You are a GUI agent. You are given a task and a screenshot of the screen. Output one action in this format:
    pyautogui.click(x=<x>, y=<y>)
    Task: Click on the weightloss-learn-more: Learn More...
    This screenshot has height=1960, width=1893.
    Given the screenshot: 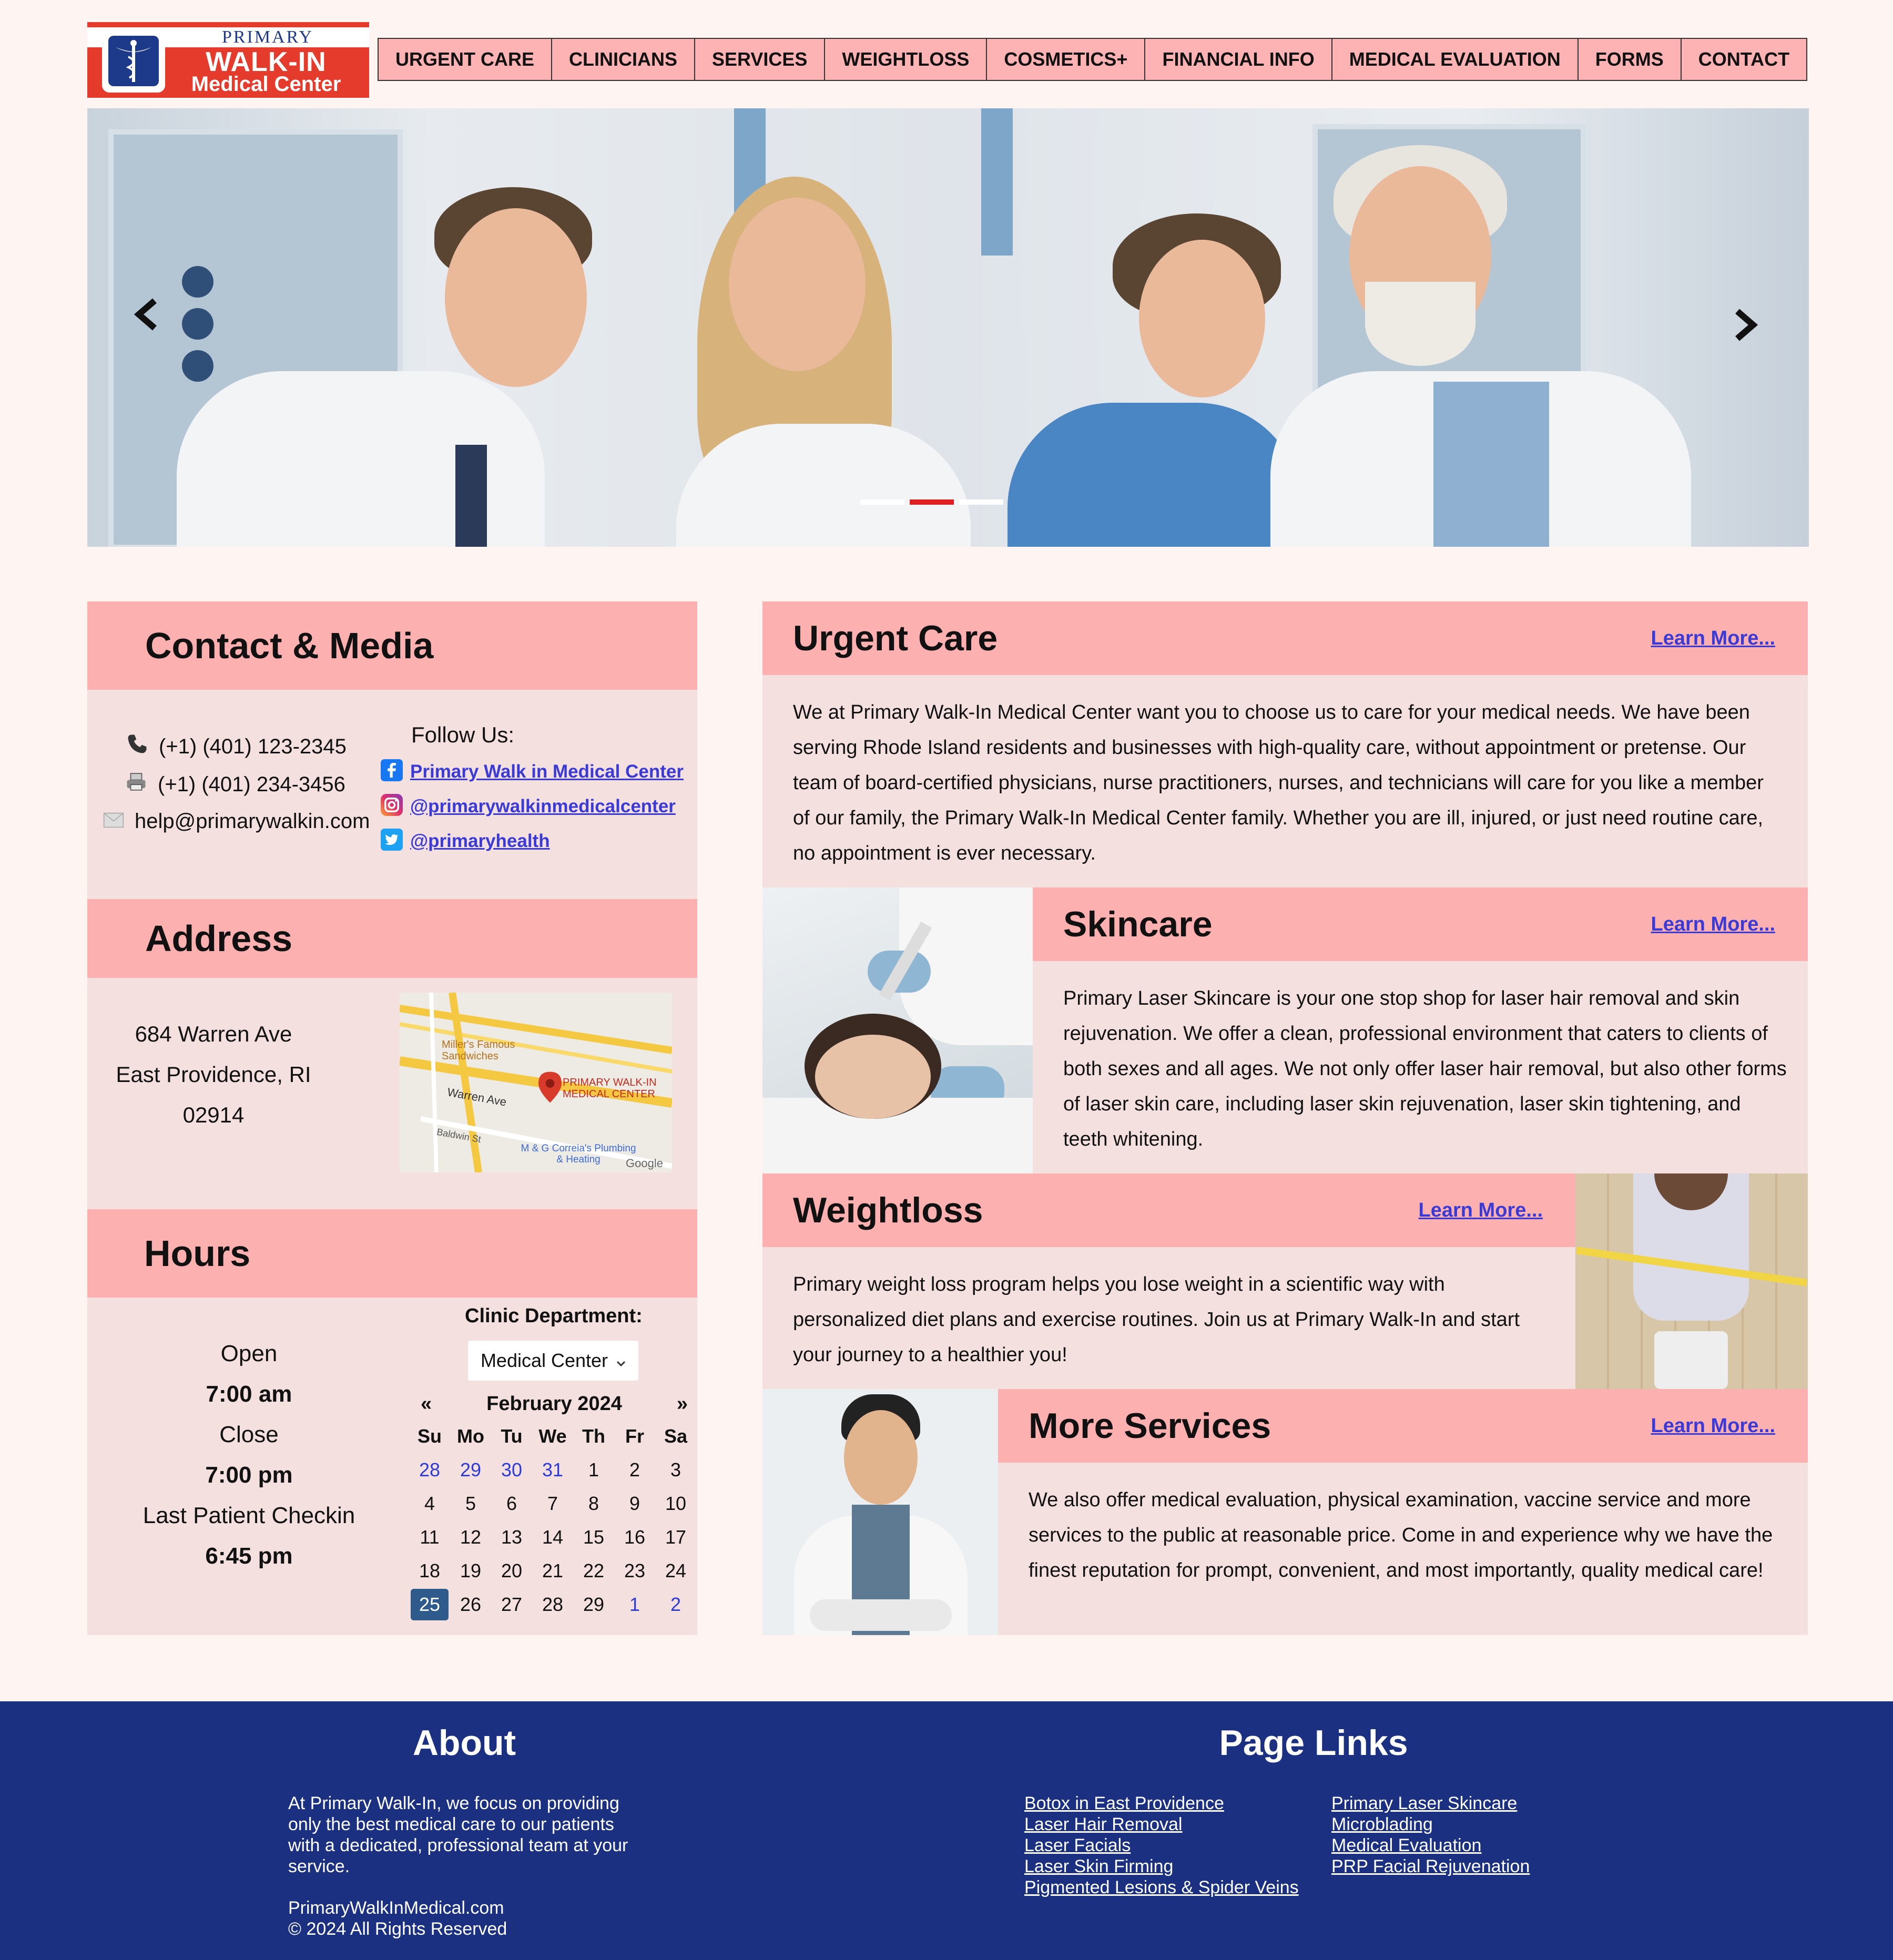 What is the action you would take?
    pyautogui.click(x=1481, y=1210)
    